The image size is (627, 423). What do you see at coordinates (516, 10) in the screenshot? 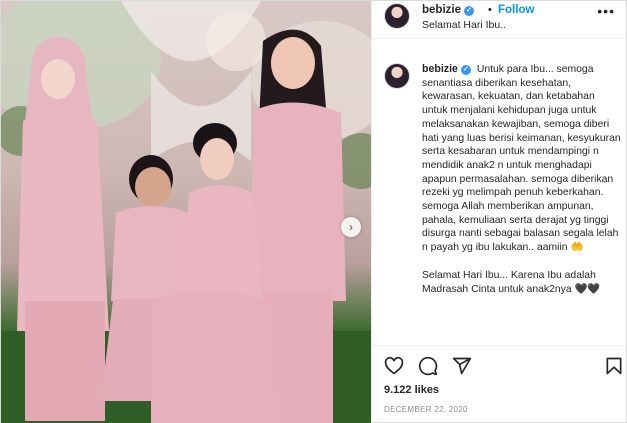
I see `follow-button: Follow` at bounding box center [516, 10].